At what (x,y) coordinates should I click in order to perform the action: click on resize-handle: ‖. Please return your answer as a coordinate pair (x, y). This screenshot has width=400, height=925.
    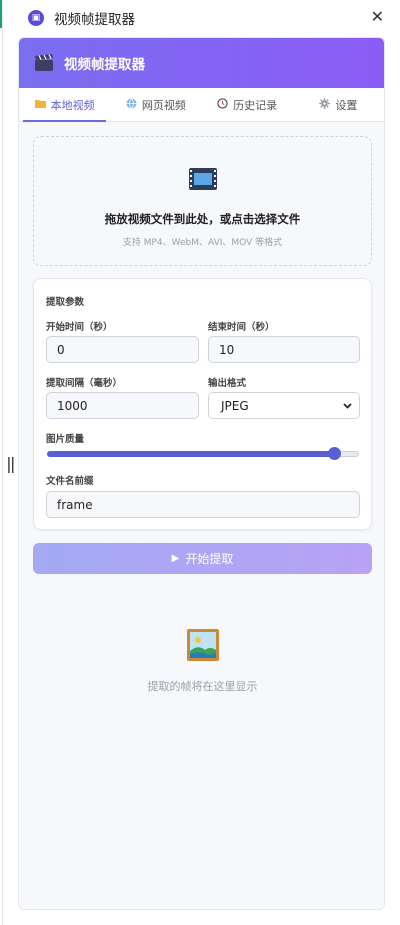
    Looking at the image, I should click on (11, 464).